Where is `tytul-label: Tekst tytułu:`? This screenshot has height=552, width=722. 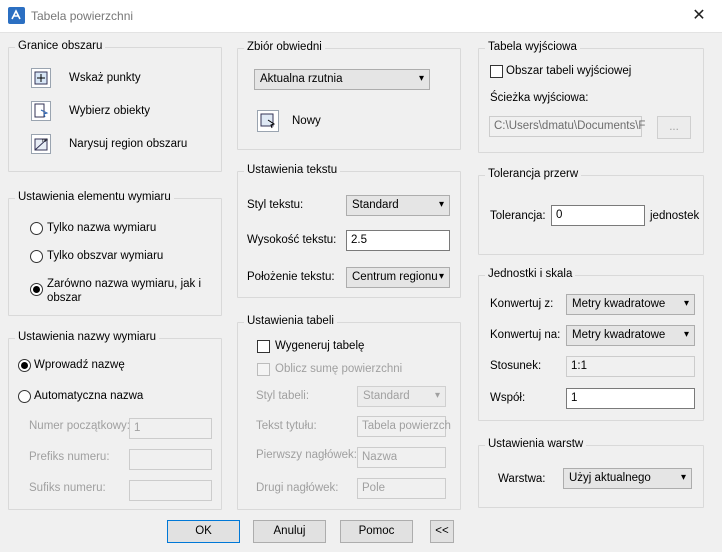 tytul-label: Tekst tytułu: is located at coordinates (286, 426).